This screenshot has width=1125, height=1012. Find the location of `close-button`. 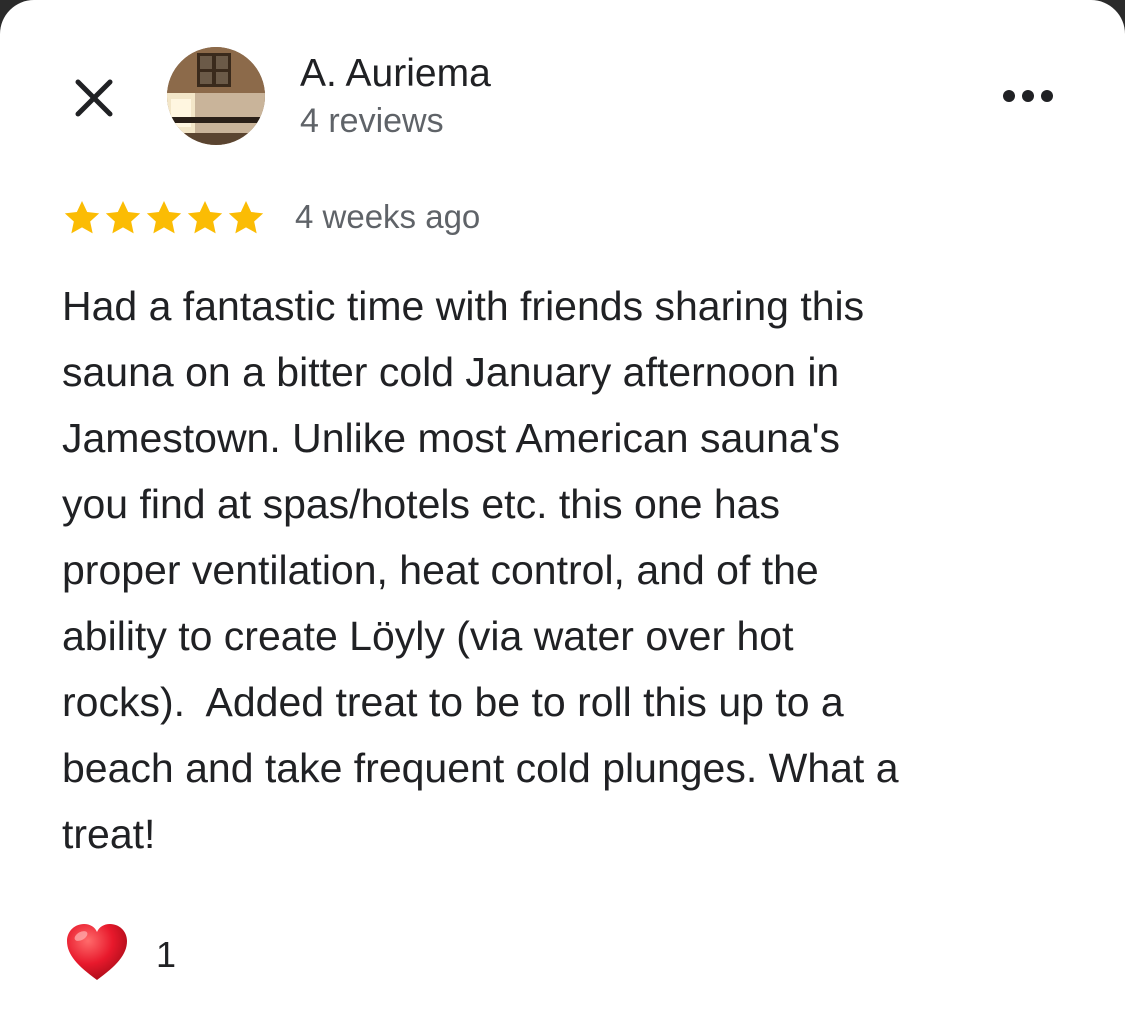

close-button is located at coordinates (94, 98).